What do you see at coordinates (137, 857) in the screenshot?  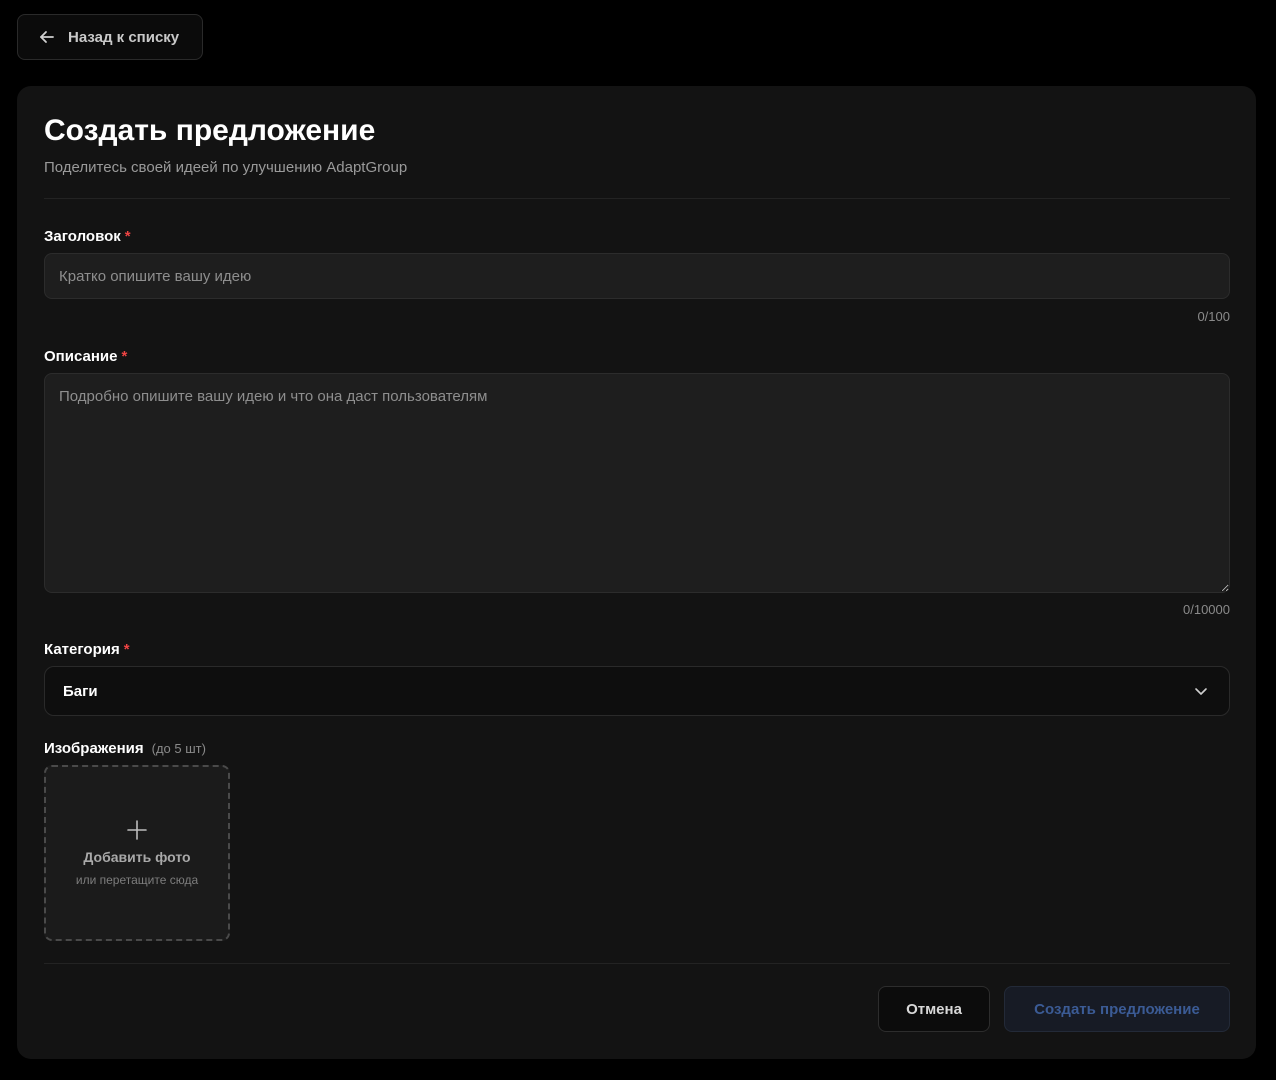 I see `add-photo-label: Добавить фото` at bounding box center [137, 857].